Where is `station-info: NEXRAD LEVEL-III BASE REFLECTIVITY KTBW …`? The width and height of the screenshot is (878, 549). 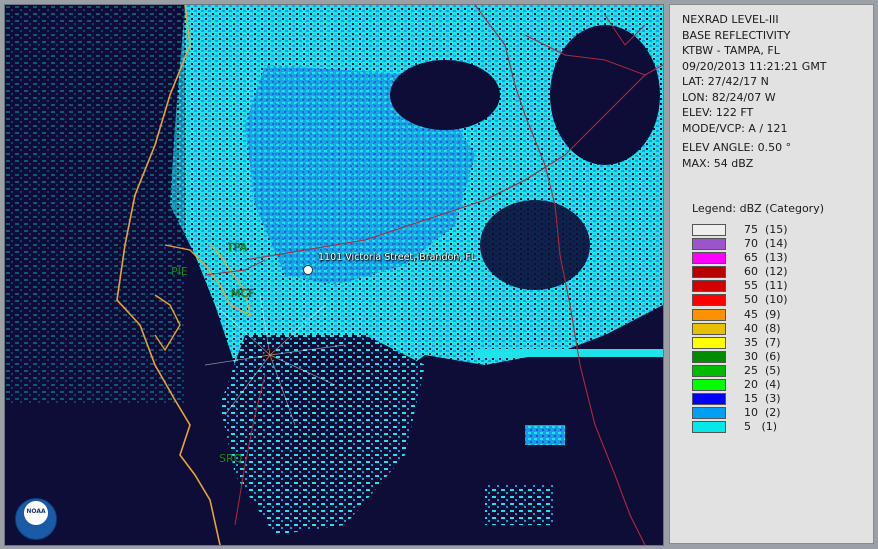 station-info: NEXRAD LEVEL-III BASE REFLECTIVITY KTBW … is located at coordinates (754, 74).